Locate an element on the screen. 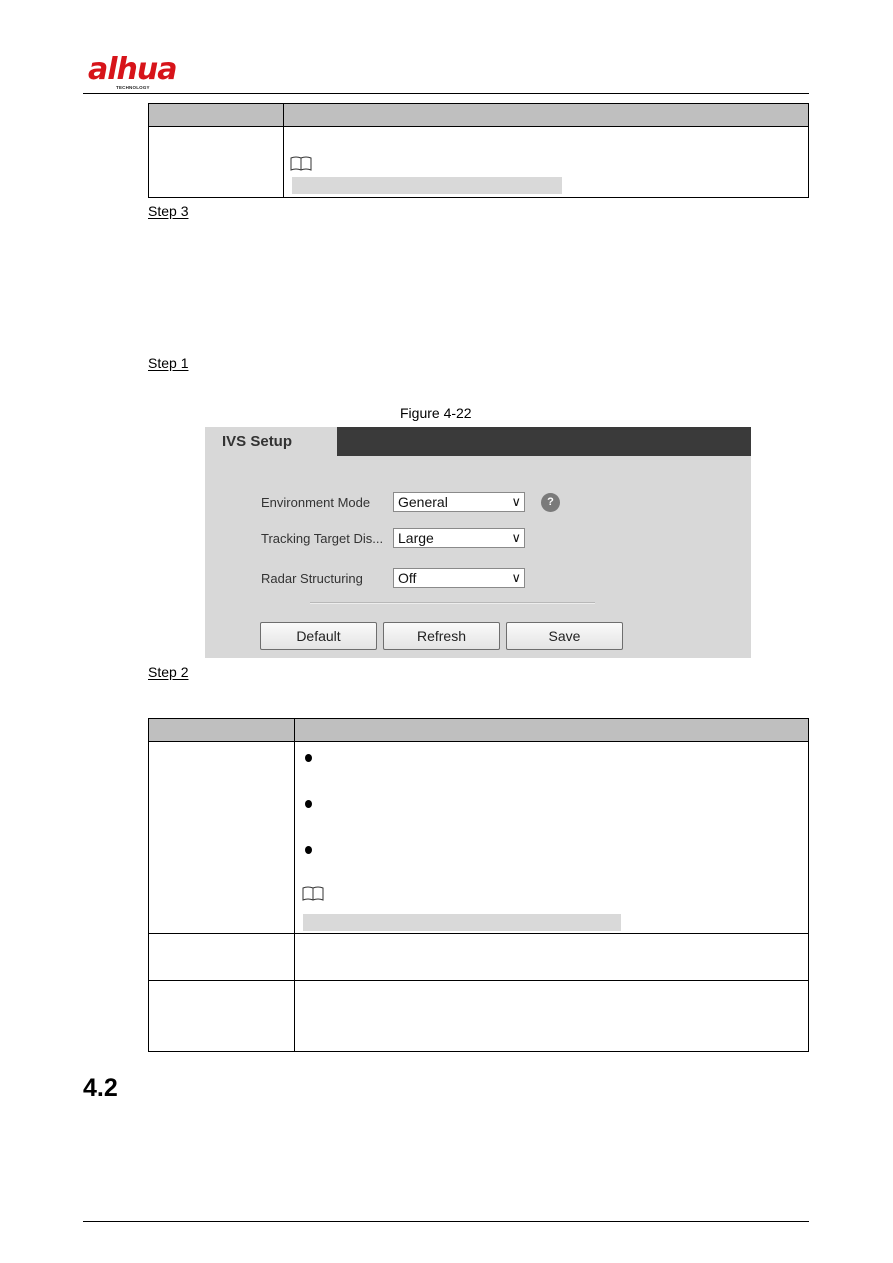 This screenshot has width=893, height=1263. step-label: Step 2 is located at coordinates (168, 672).